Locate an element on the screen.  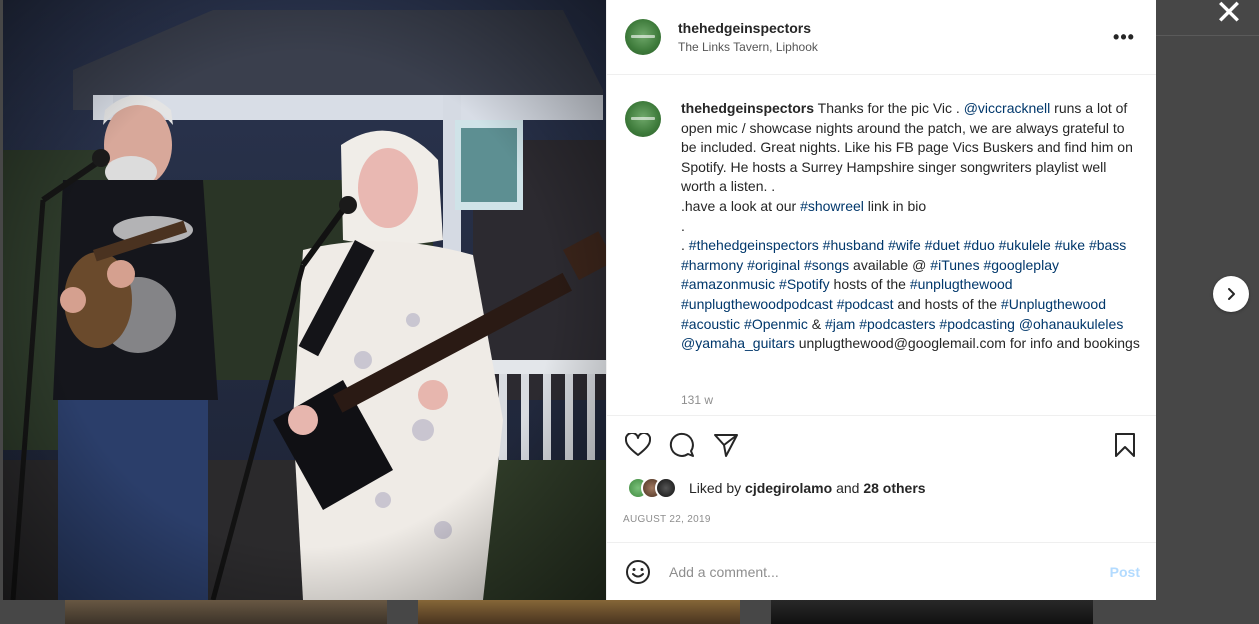
liker-username: cjdegirolamo is located at coordinates (788, 488).